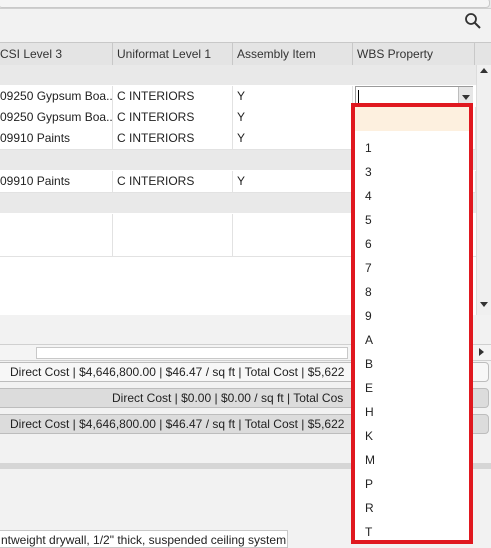 Image resolution: width=491 pixels, height=548 pixels. Describe the element at coordinates (192, 353) in the screenshot. I see `horizontal-scroll-thumb` at that location.